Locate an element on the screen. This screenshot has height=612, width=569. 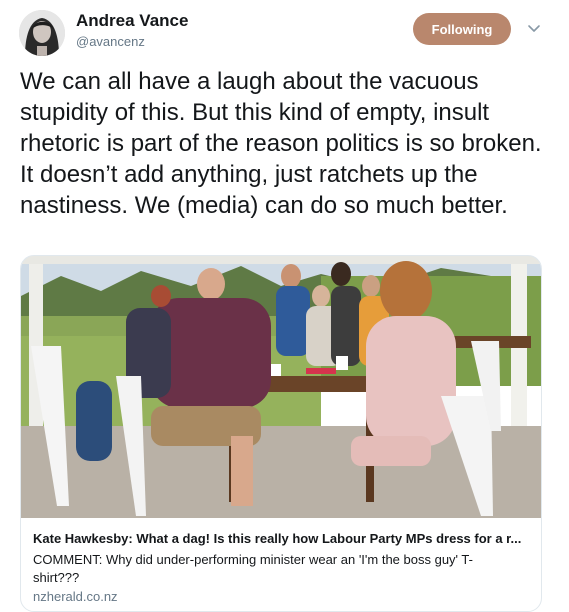
avatar-photo is located at coordinates (42, 33).